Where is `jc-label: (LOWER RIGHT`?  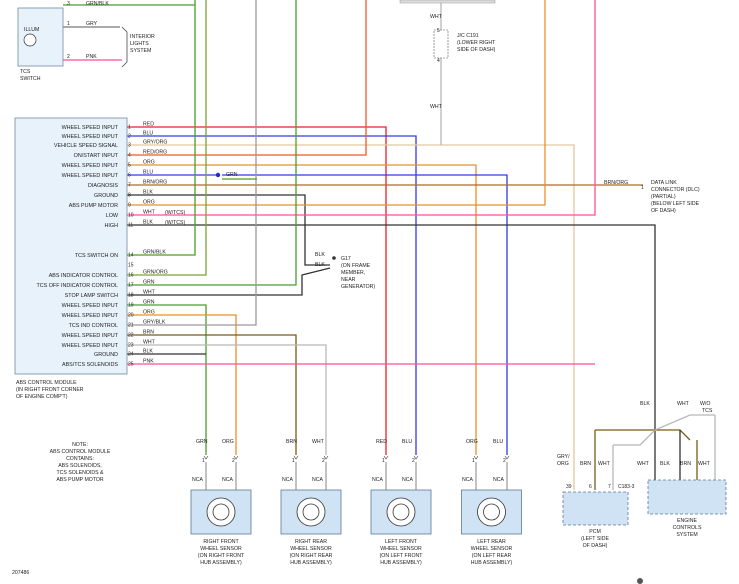 jc-label: (LOWER RIGHT is located at coordinates (476, 43).